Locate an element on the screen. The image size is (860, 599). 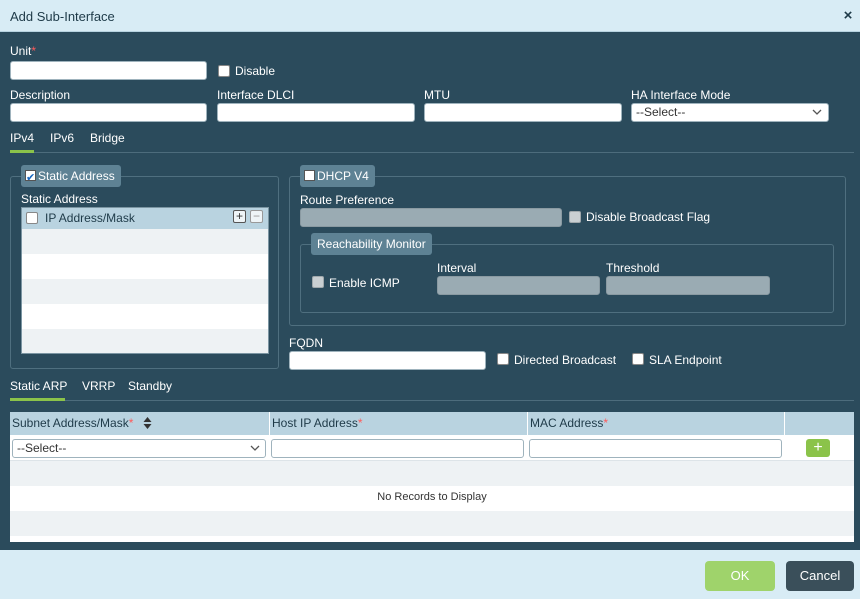
unit-label: Unit* is located at coordinates (23, 51).